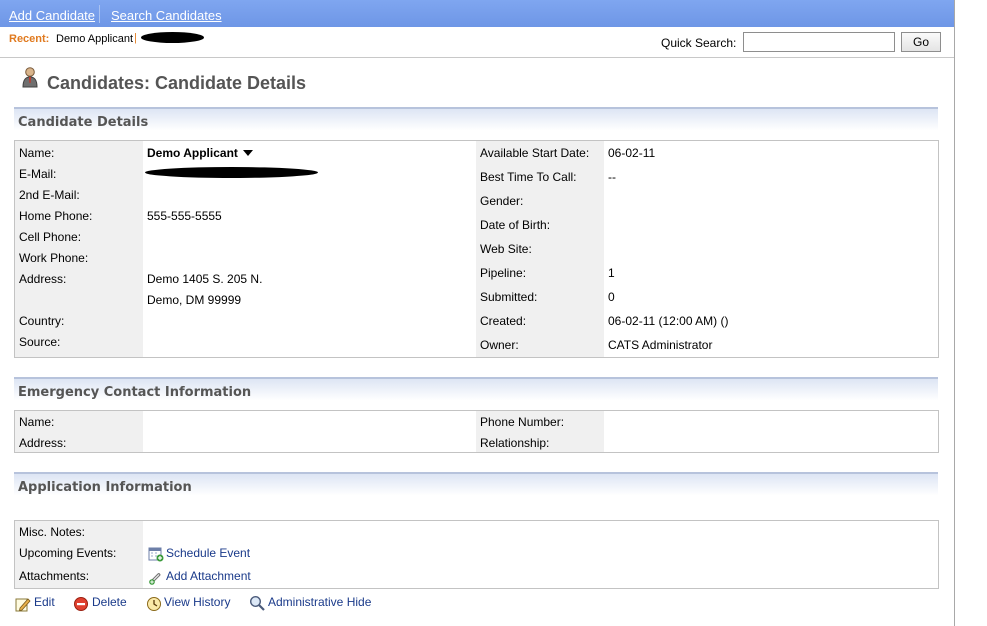  I want to click on add-attachment-link: Add Attachment, so click(208, 576).